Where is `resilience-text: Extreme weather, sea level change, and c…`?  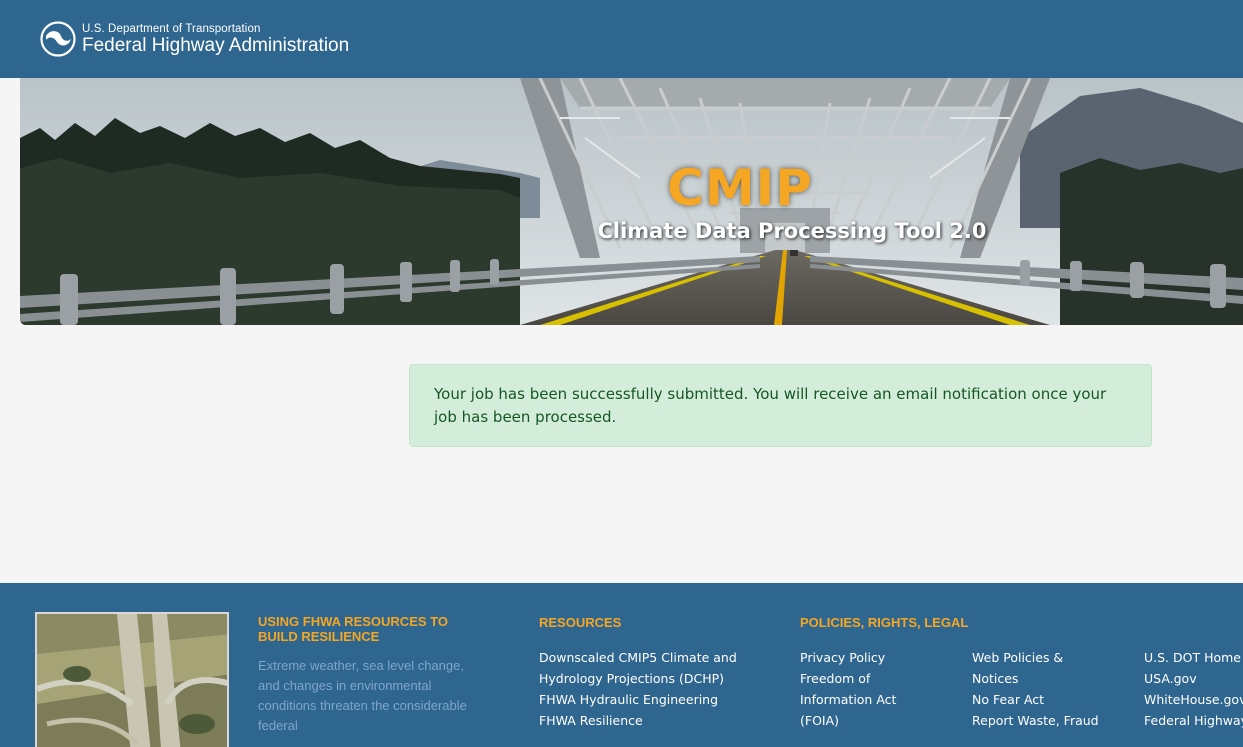
resilience-text: Extreme weather, sea level change, and c… is located at coordinates (362, 695).